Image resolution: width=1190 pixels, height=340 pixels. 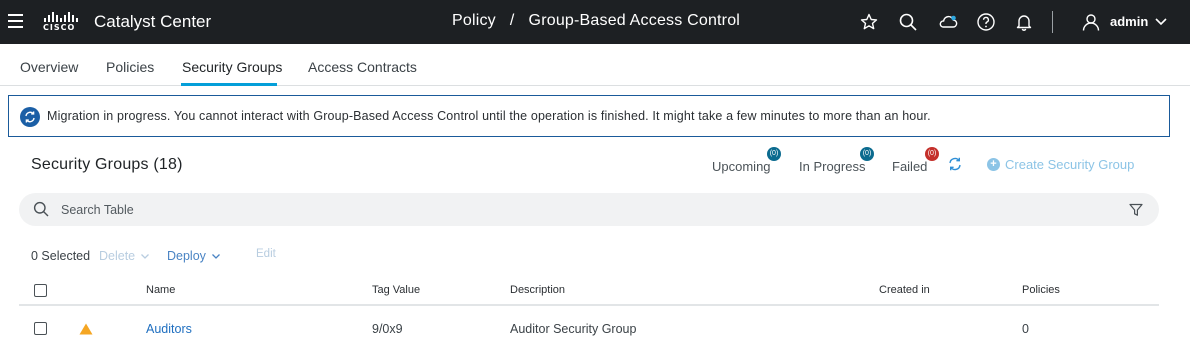 I want to click on in-progress-count-badge: (0), so click(x=867, y=154).